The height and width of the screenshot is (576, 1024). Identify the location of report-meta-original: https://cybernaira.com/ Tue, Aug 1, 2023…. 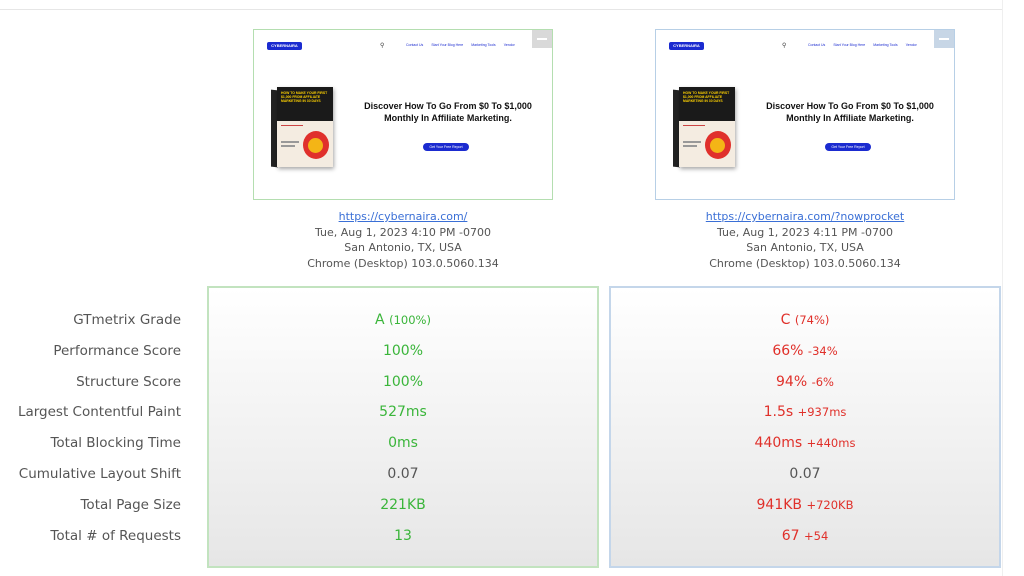
(403, 240).